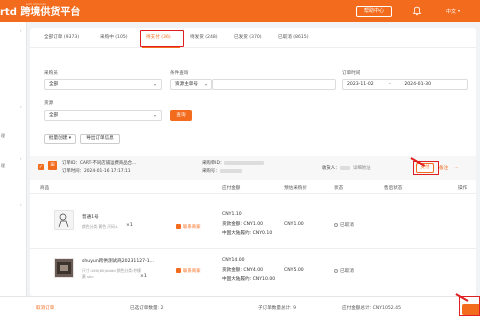 The image size is (480, 320). Describe the element at coordinates (114, 37) in the screenshot. I see `tab-purchasing: 采购中 (105)` at that location.